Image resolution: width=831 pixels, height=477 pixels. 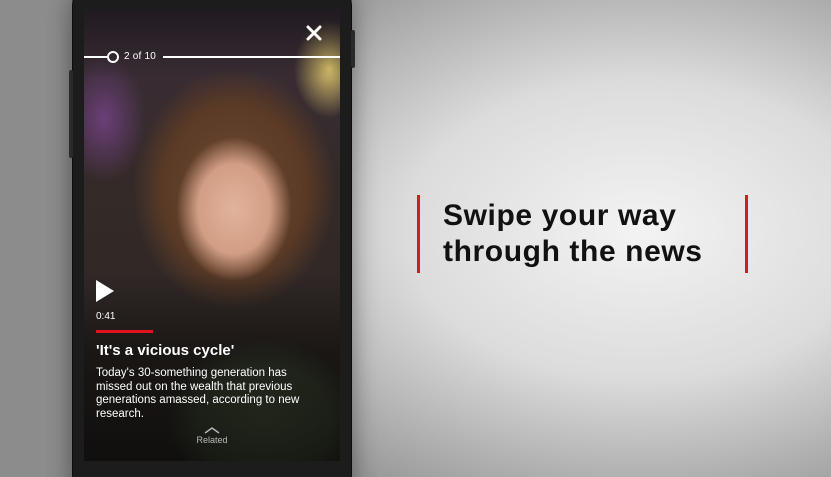 I want to click on tagline-bar-left, so click(x=418, y=234).